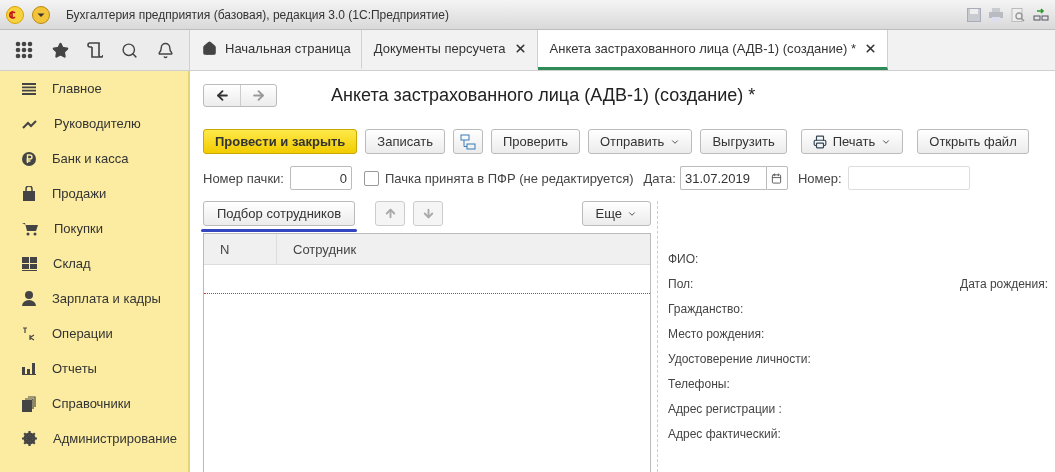 The width and height of the screenshot is (1055, 472). What do you see at coordinates (279, 213) in the screenshot?
I see `pick-employees-button: Подбор сотрудников` at bounding box center [279, 213].